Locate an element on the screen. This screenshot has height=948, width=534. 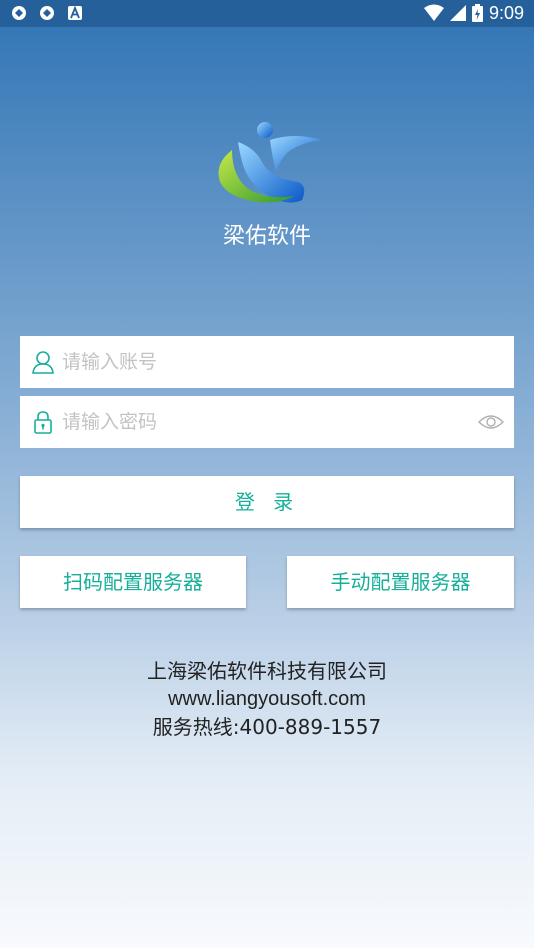
font-a-icon is located at coordinates (75, 12).